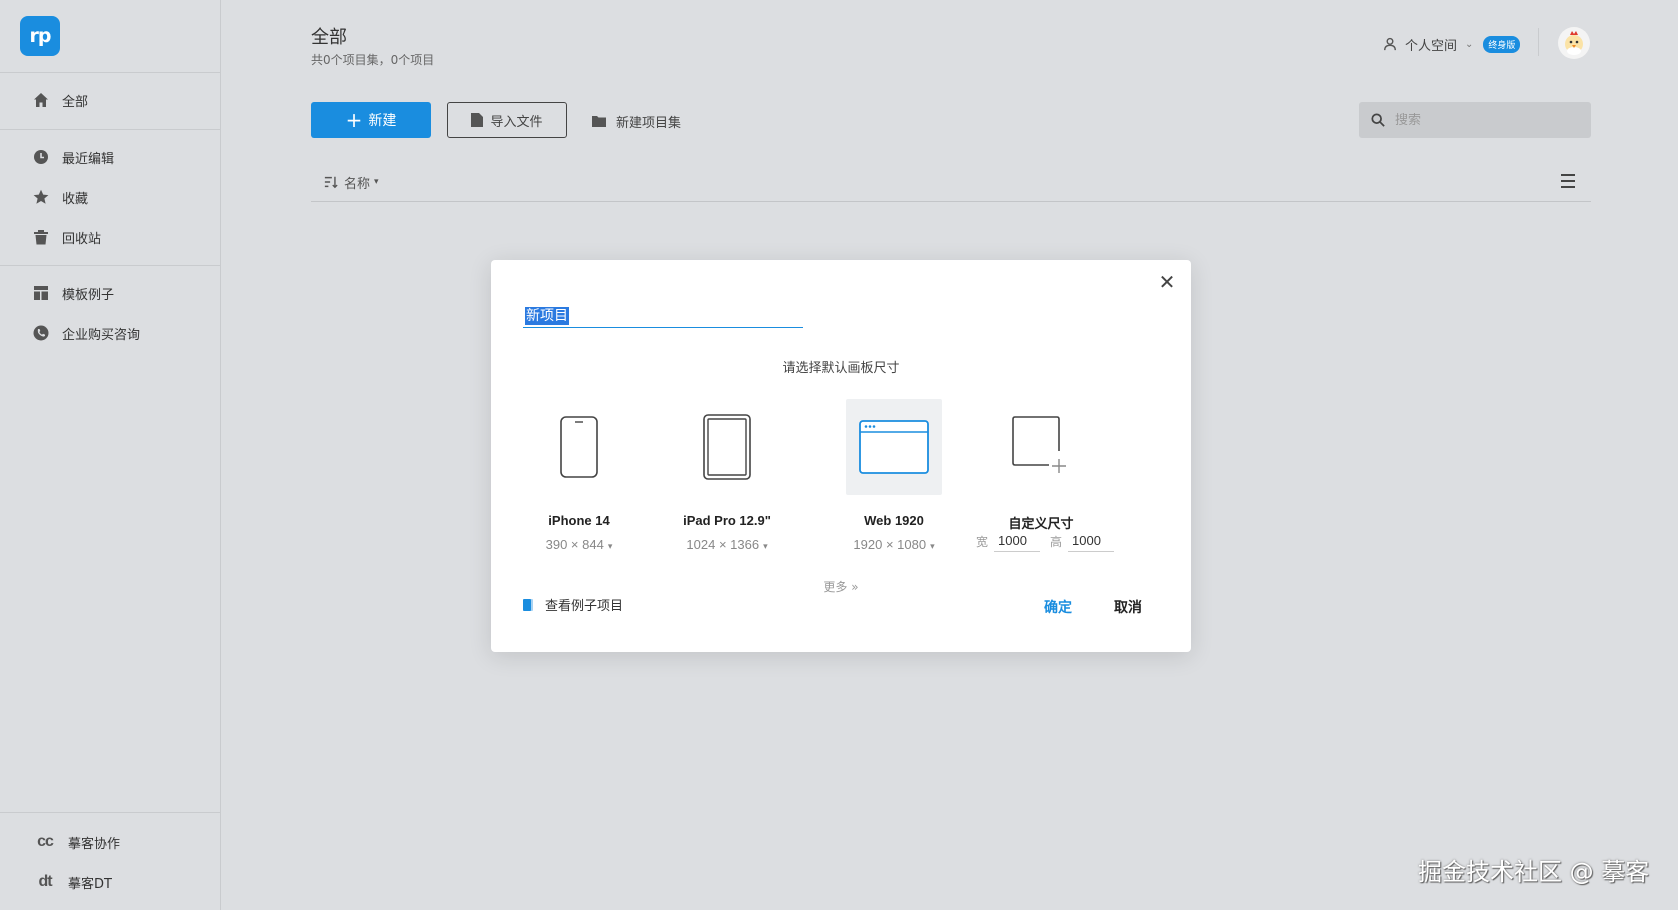 The width and height of the screenshot is (1678, 910). I want to click on space-label: 个人空间, so click(1431, 46).